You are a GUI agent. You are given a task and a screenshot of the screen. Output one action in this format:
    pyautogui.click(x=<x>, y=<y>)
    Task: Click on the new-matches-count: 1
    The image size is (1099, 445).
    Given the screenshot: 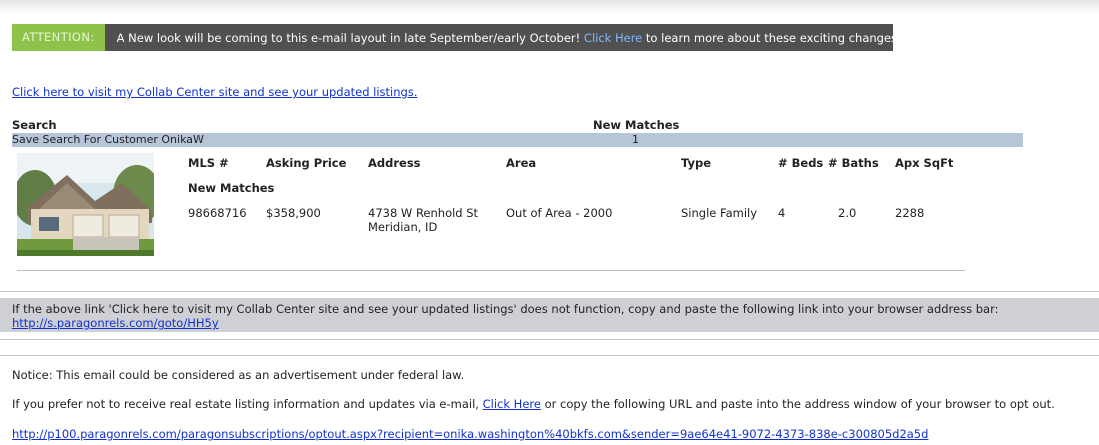 What is the action you would take?
    pyautogui.click(x=635, y=139)
    